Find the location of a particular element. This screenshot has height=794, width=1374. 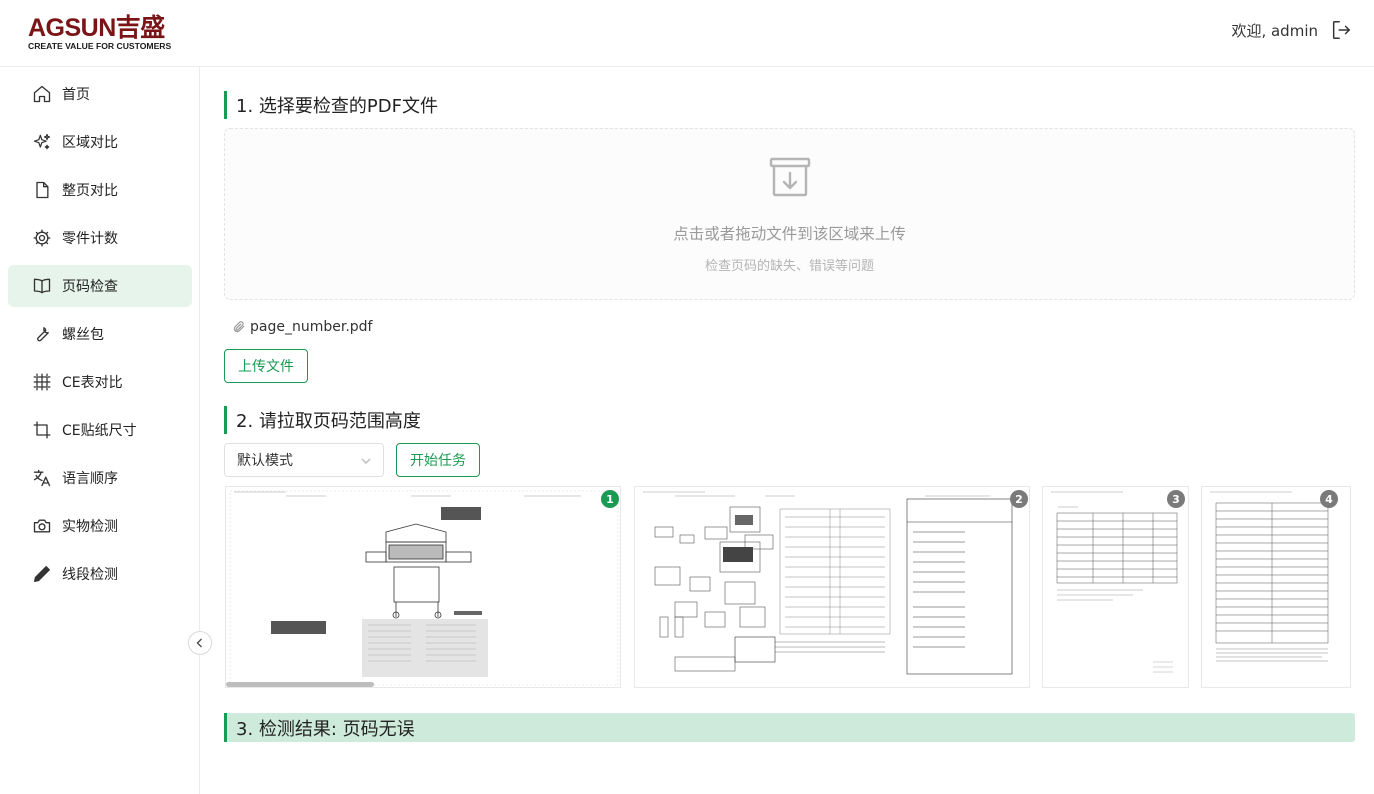

logo-slogan: CREATE VALUE FOR CUSTOMERS is located at coordinates (100, 46).